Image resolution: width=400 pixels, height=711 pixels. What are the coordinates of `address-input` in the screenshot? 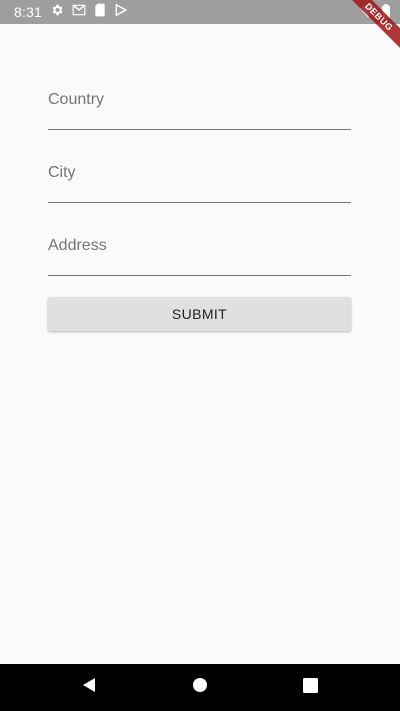 It's located at (199, 246).